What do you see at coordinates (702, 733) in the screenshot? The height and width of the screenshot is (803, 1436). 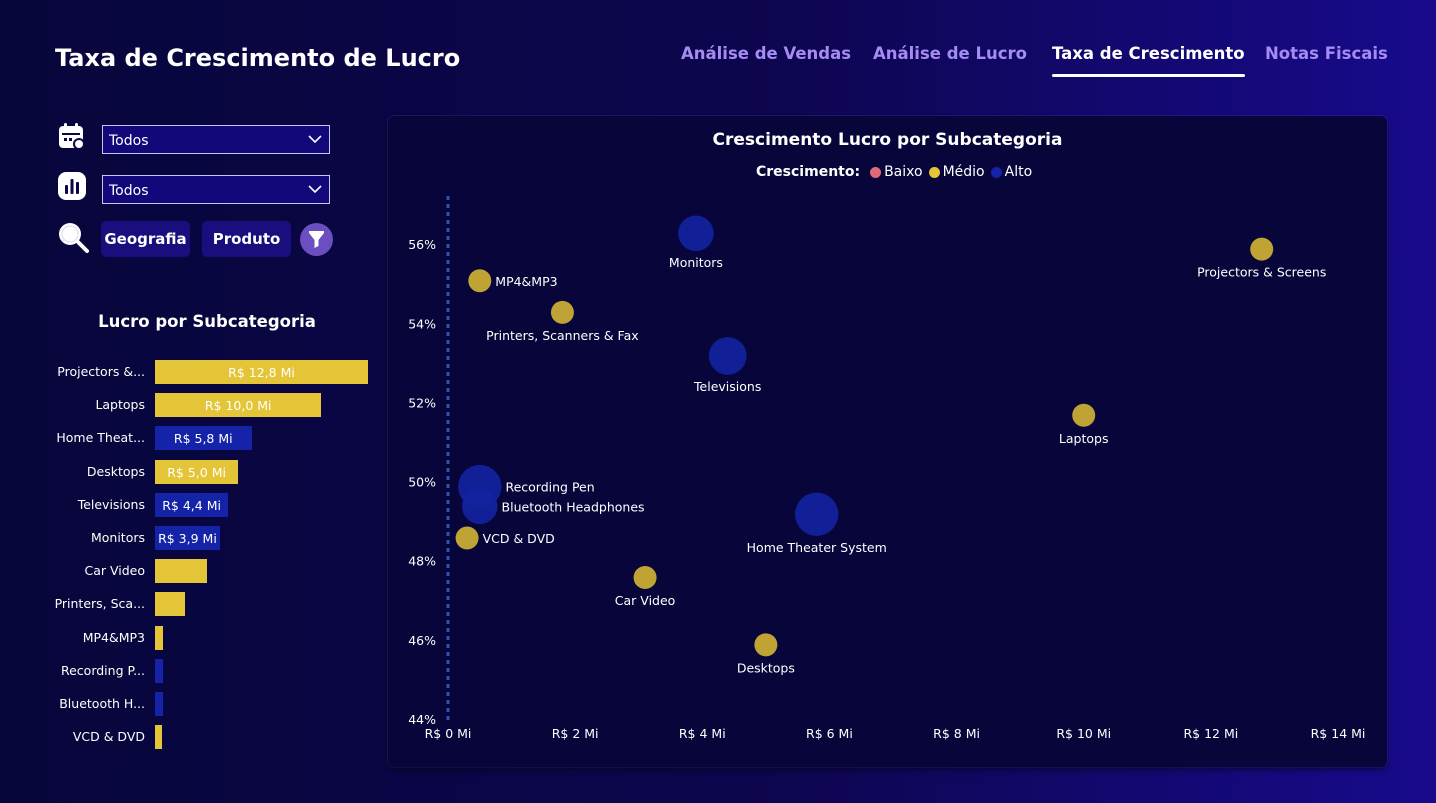 I see `x-tick-label: R$ 4 Mi` at bounding box center [702, 733].